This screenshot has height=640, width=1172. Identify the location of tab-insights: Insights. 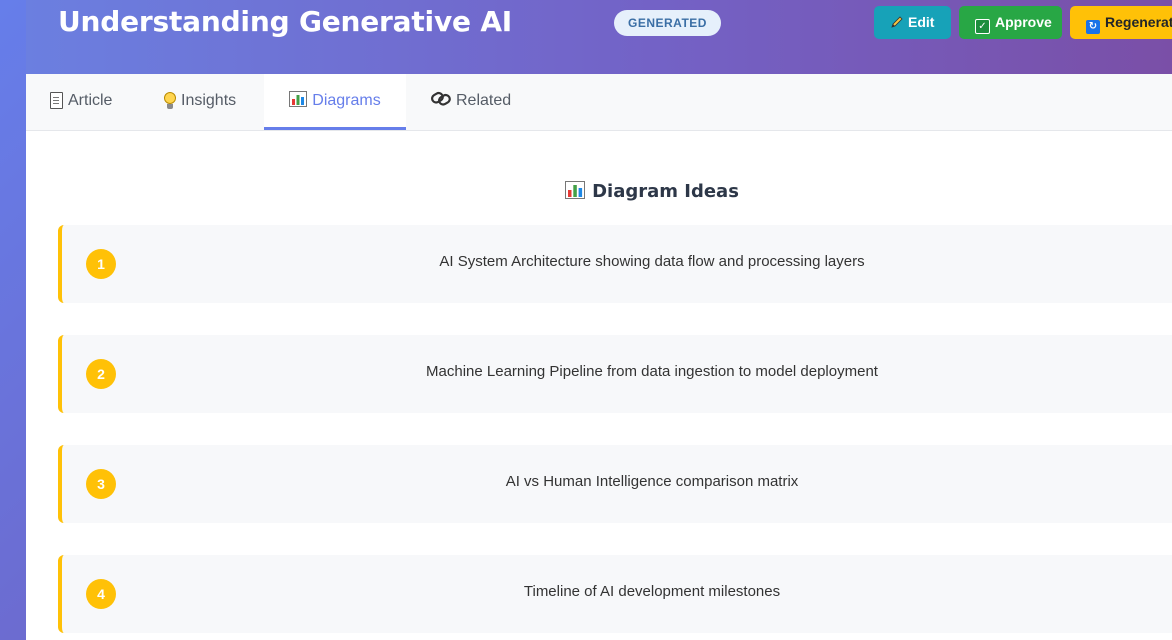
(200, 102).